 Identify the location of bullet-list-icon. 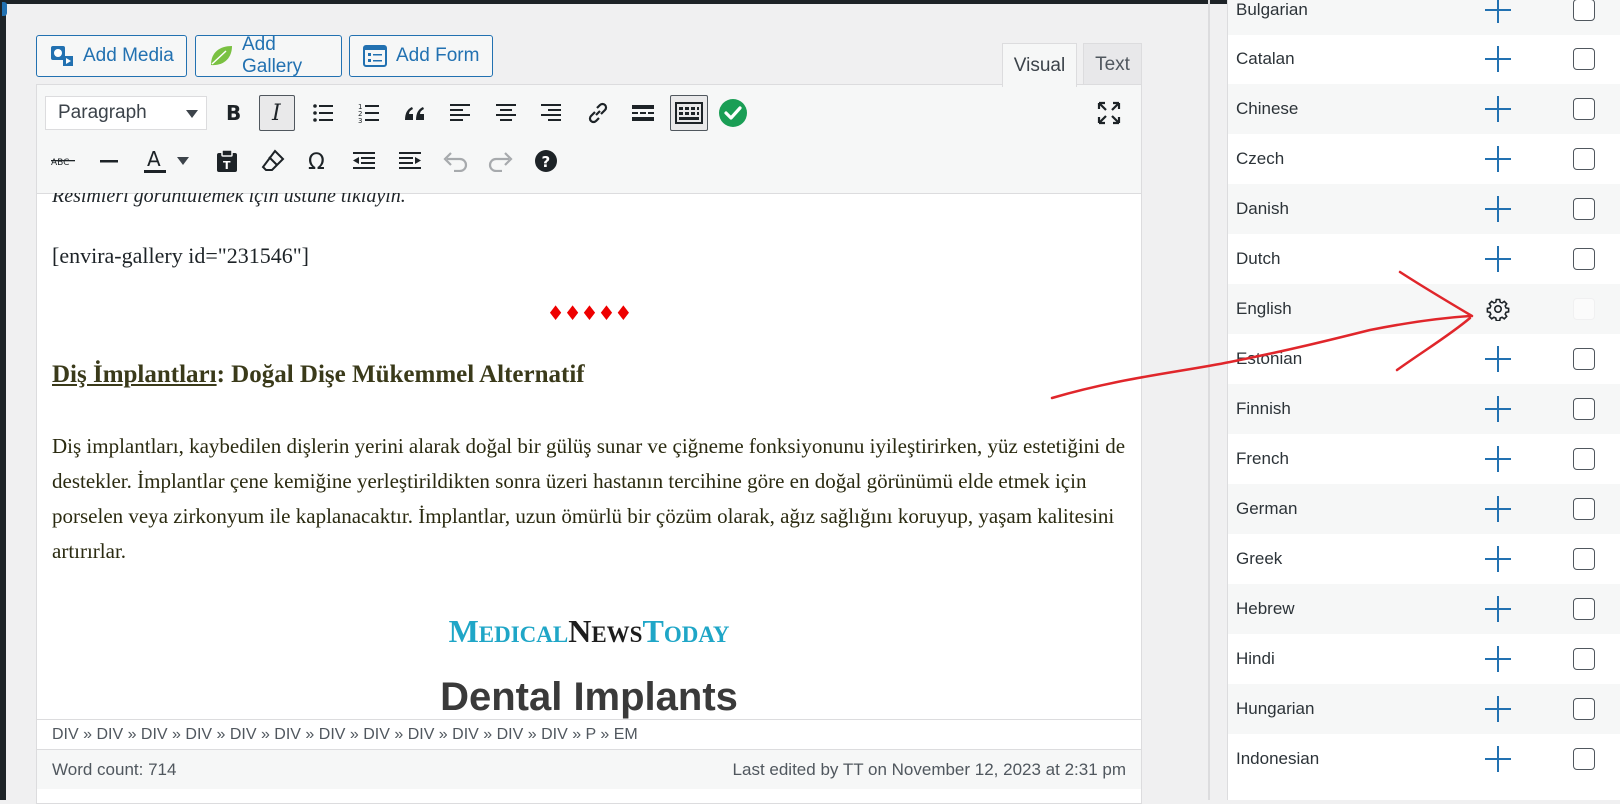
(323, 113).